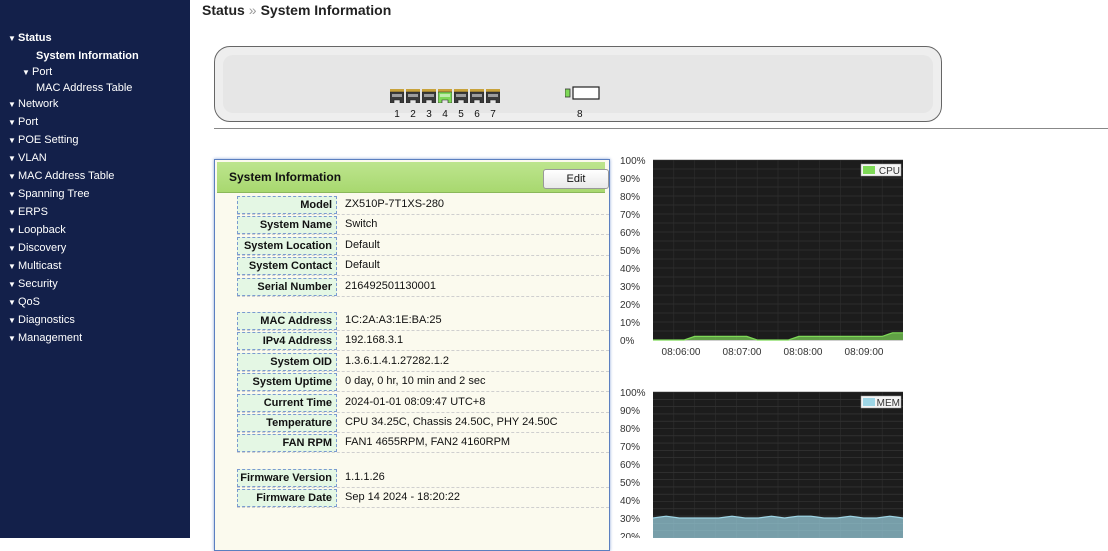 The height and width of the screenshot is (551, 1108). Describe the element at coordinates (87, 56) in the screenshot. I see `sidebar-item-system-information: System Information` at that location.